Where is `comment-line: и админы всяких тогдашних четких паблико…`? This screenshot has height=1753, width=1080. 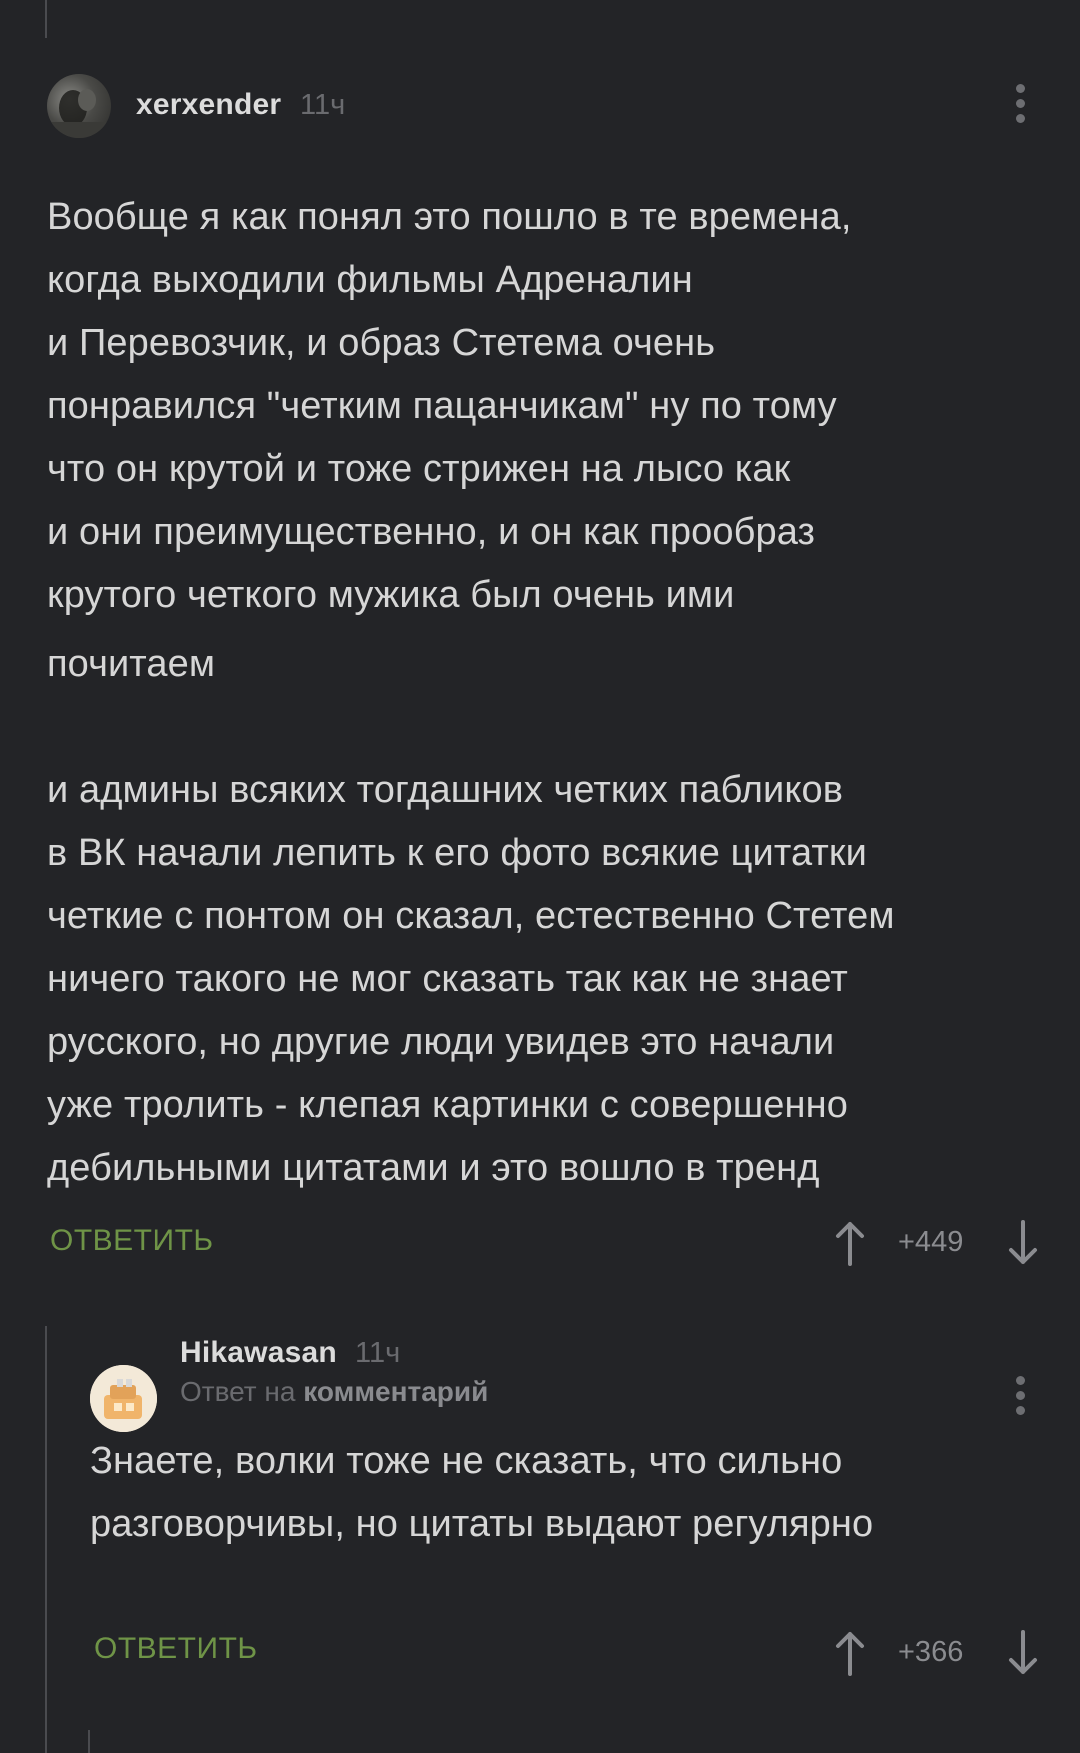 comment-line: и админы всяких тогдашних четких паблико… is located at coordinates (445, 790).